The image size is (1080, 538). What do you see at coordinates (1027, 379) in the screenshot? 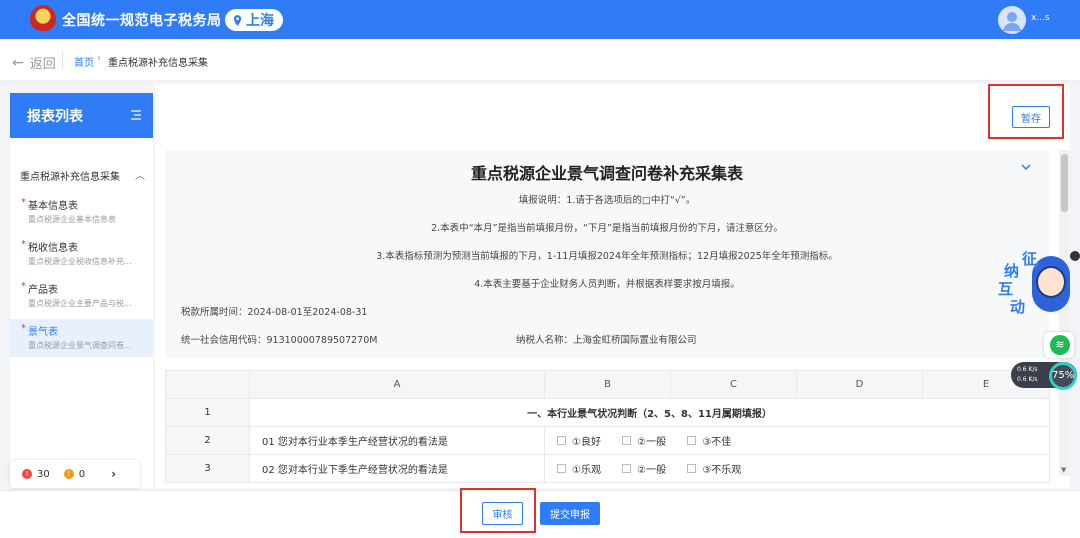
I see `download-speed: 0.6 K/s` at bounding box center [1027, 379].